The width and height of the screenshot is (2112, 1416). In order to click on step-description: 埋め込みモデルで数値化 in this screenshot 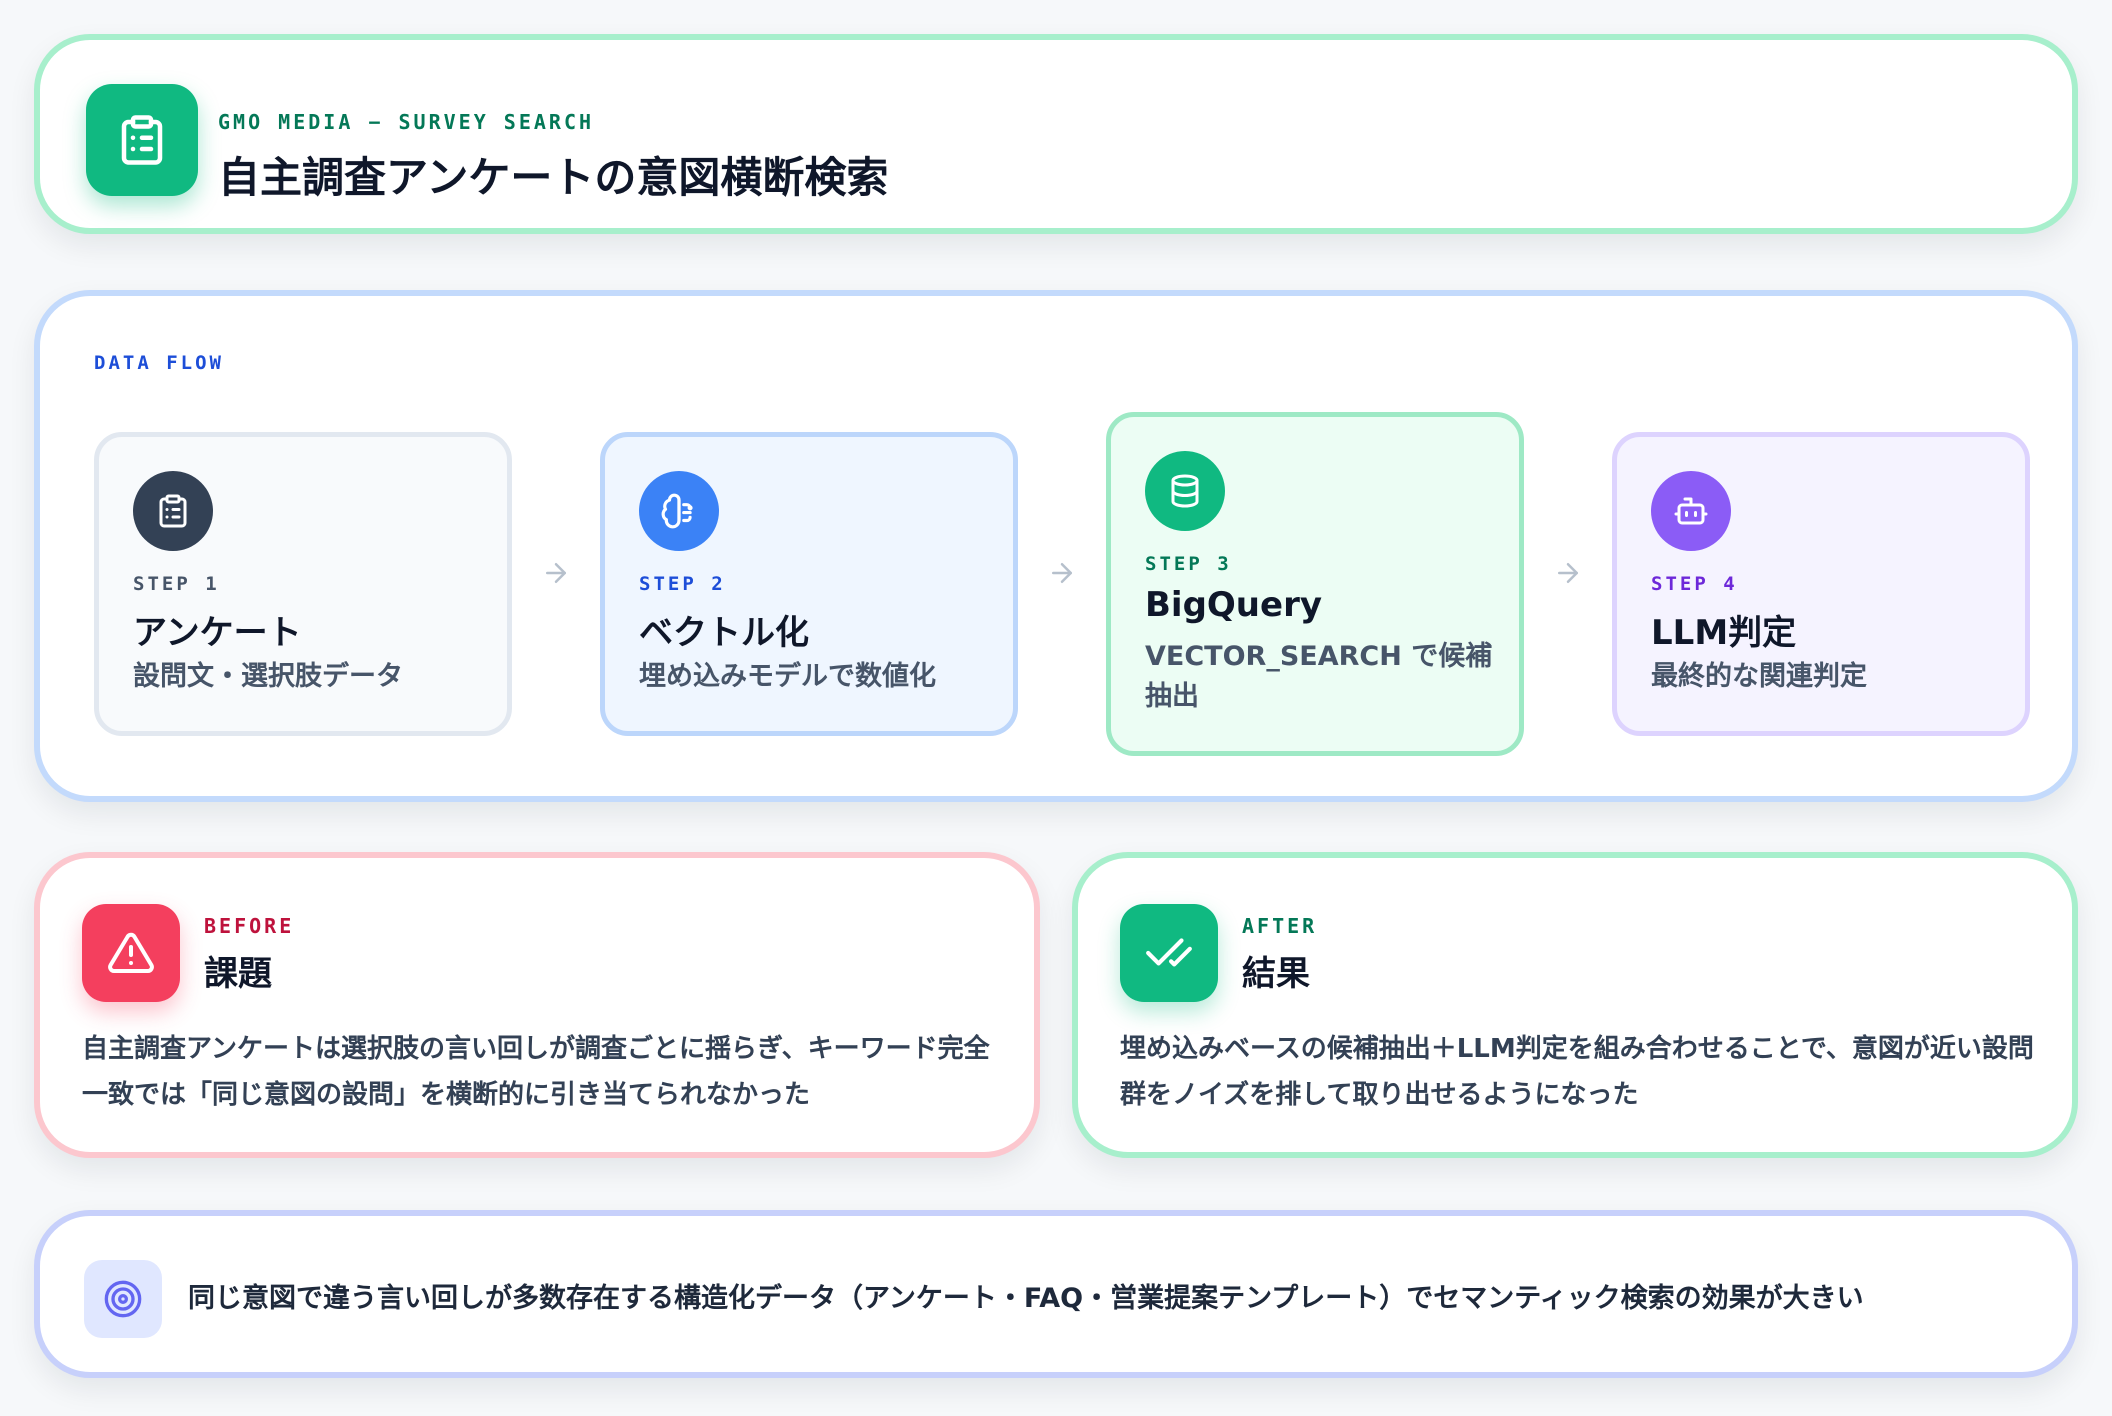, I will do `click(787, 676)`.